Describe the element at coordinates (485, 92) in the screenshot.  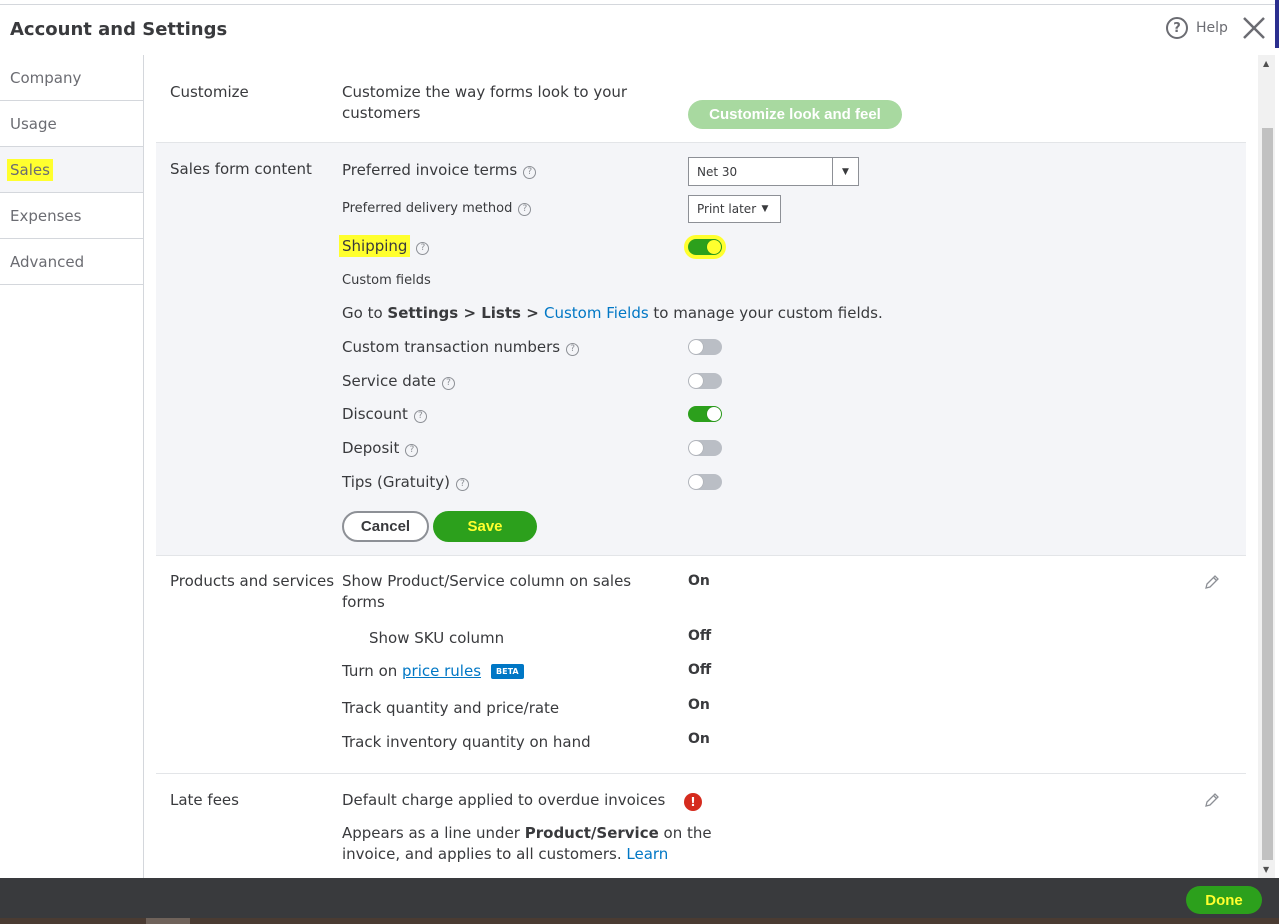
I see `description-line: Customize the way forms look to your` at that location.